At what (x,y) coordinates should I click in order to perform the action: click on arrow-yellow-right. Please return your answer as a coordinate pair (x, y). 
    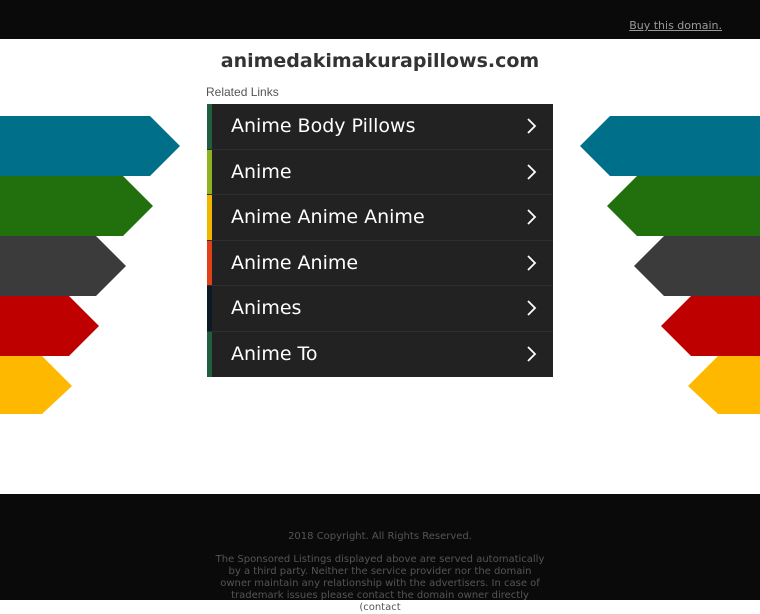
    Looking at the image, I should click on (724, 385).